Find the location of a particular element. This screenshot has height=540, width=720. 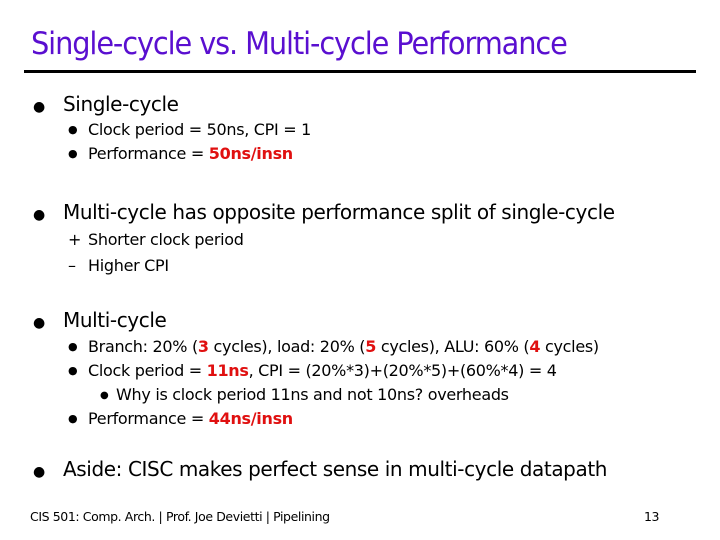

bullet-text: Clock period = is located at coordinates (147, 370).